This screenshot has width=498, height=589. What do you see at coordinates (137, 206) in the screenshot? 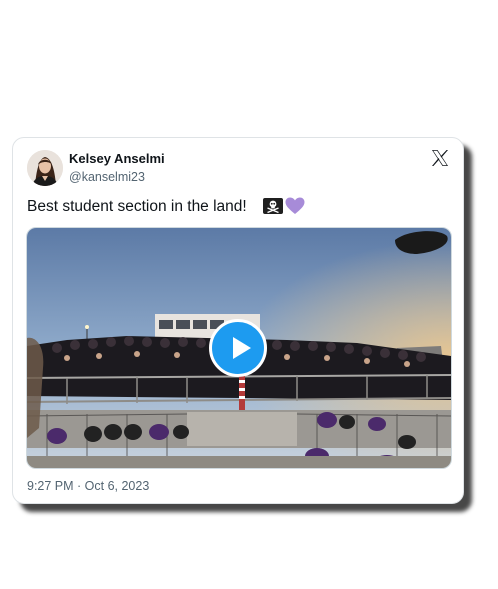
I see `tweet-text: Best student section in the land!` at bounding box center [137, 206].